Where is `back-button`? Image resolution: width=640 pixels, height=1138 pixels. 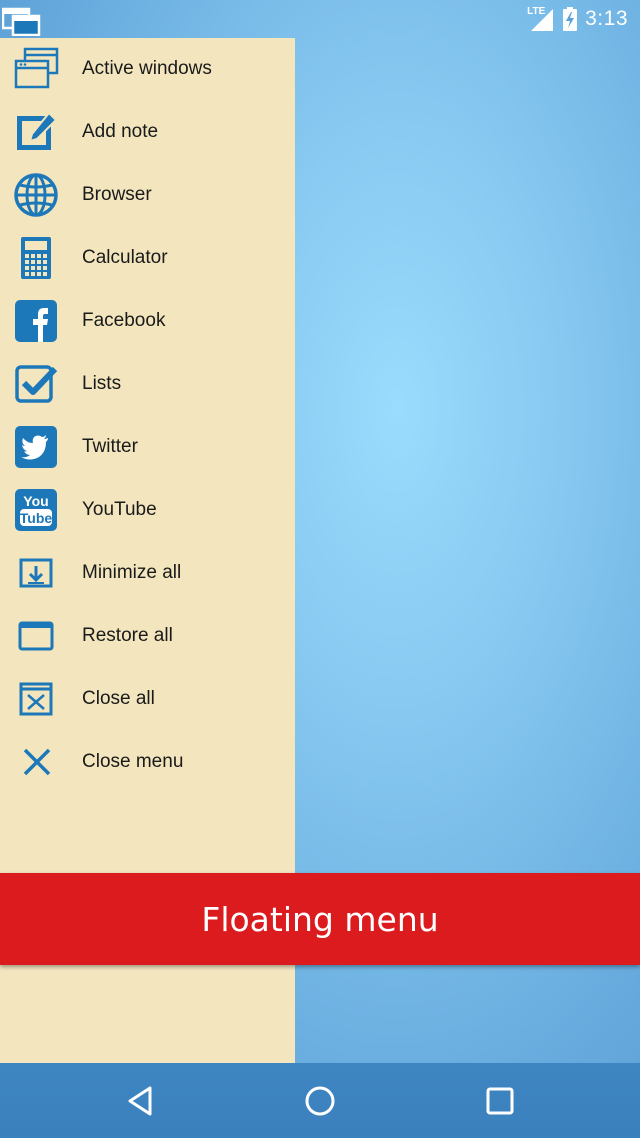 back-button is located at coordinates (140, 1101).